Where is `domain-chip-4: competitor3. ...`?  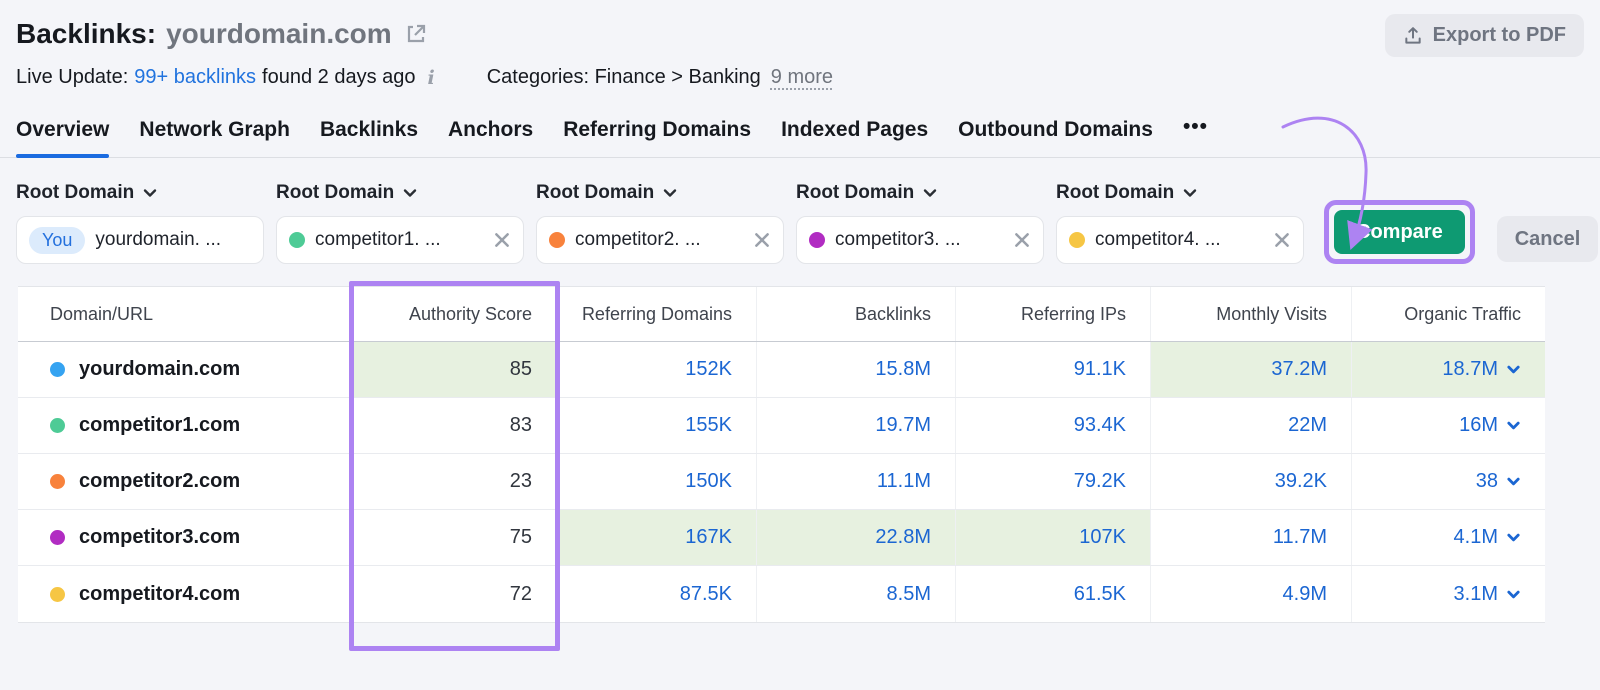 domain-chip-4: competitor3. ... is located at coordinates (920, 240).